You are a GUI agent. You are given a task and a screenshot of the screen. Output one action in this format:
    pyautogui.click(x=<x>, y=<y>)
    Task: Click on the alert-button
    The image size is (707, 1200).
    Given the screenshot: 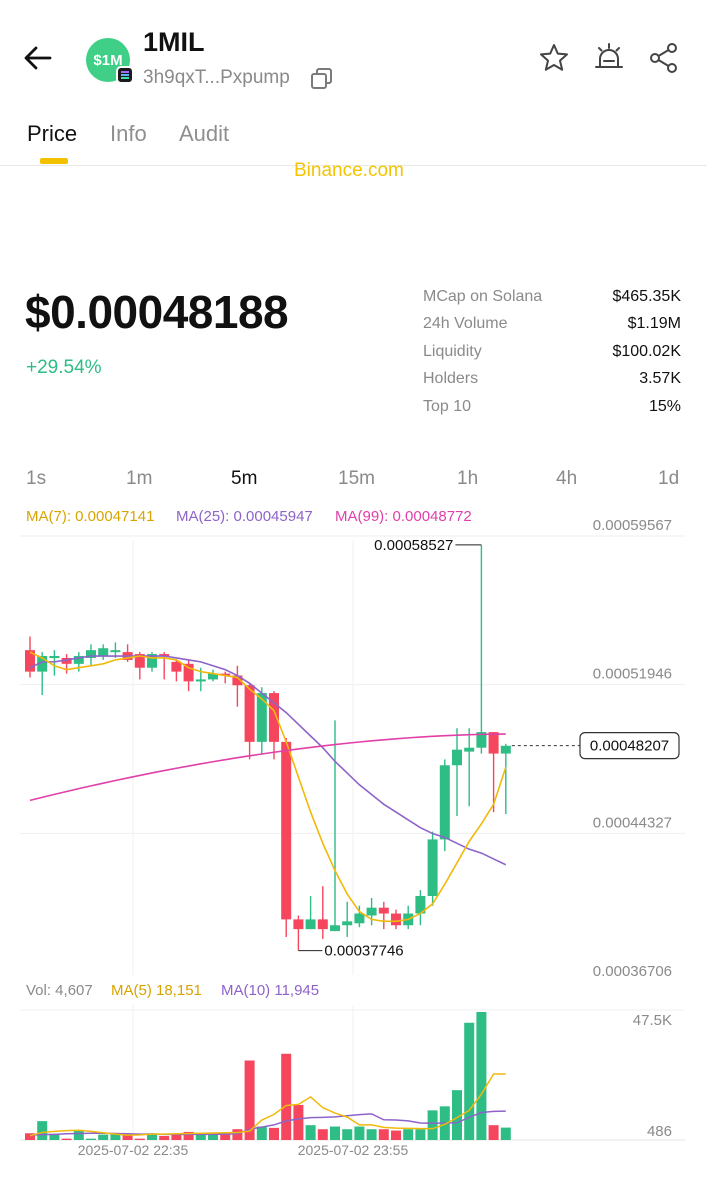 What is the action you would take?
    pyautogui.click(x=609, y=58)
    